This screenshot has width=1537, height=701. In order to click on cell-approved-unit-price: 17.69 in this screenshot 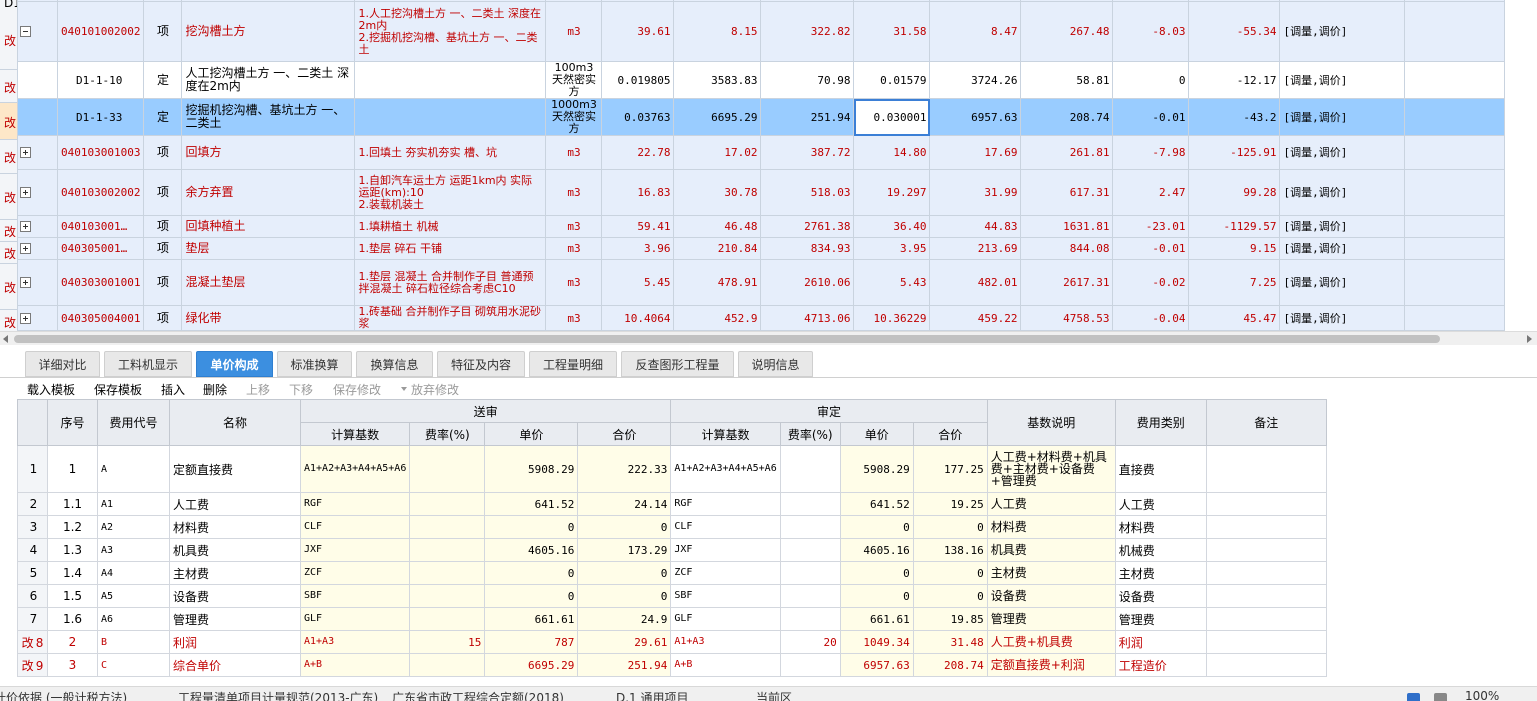, I will do `click(975, 152)`.